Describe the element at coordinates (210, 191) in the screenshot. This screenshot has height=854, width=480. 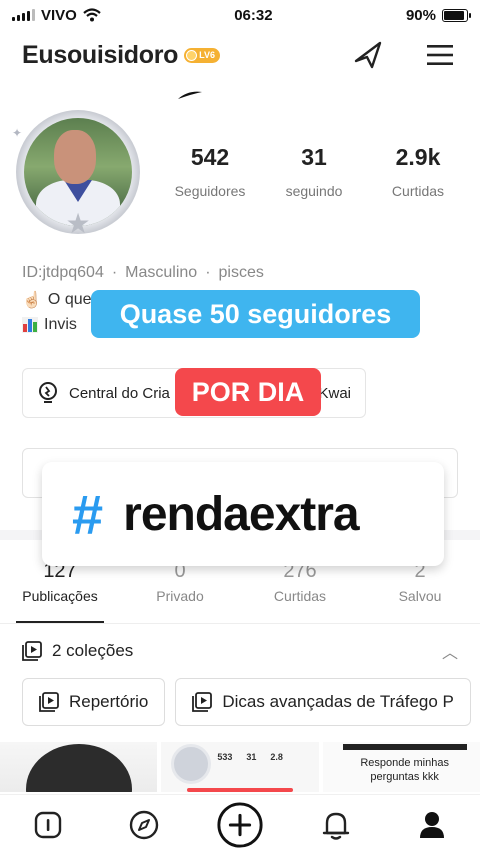
I see `stat-label: Seguidores` at that location.